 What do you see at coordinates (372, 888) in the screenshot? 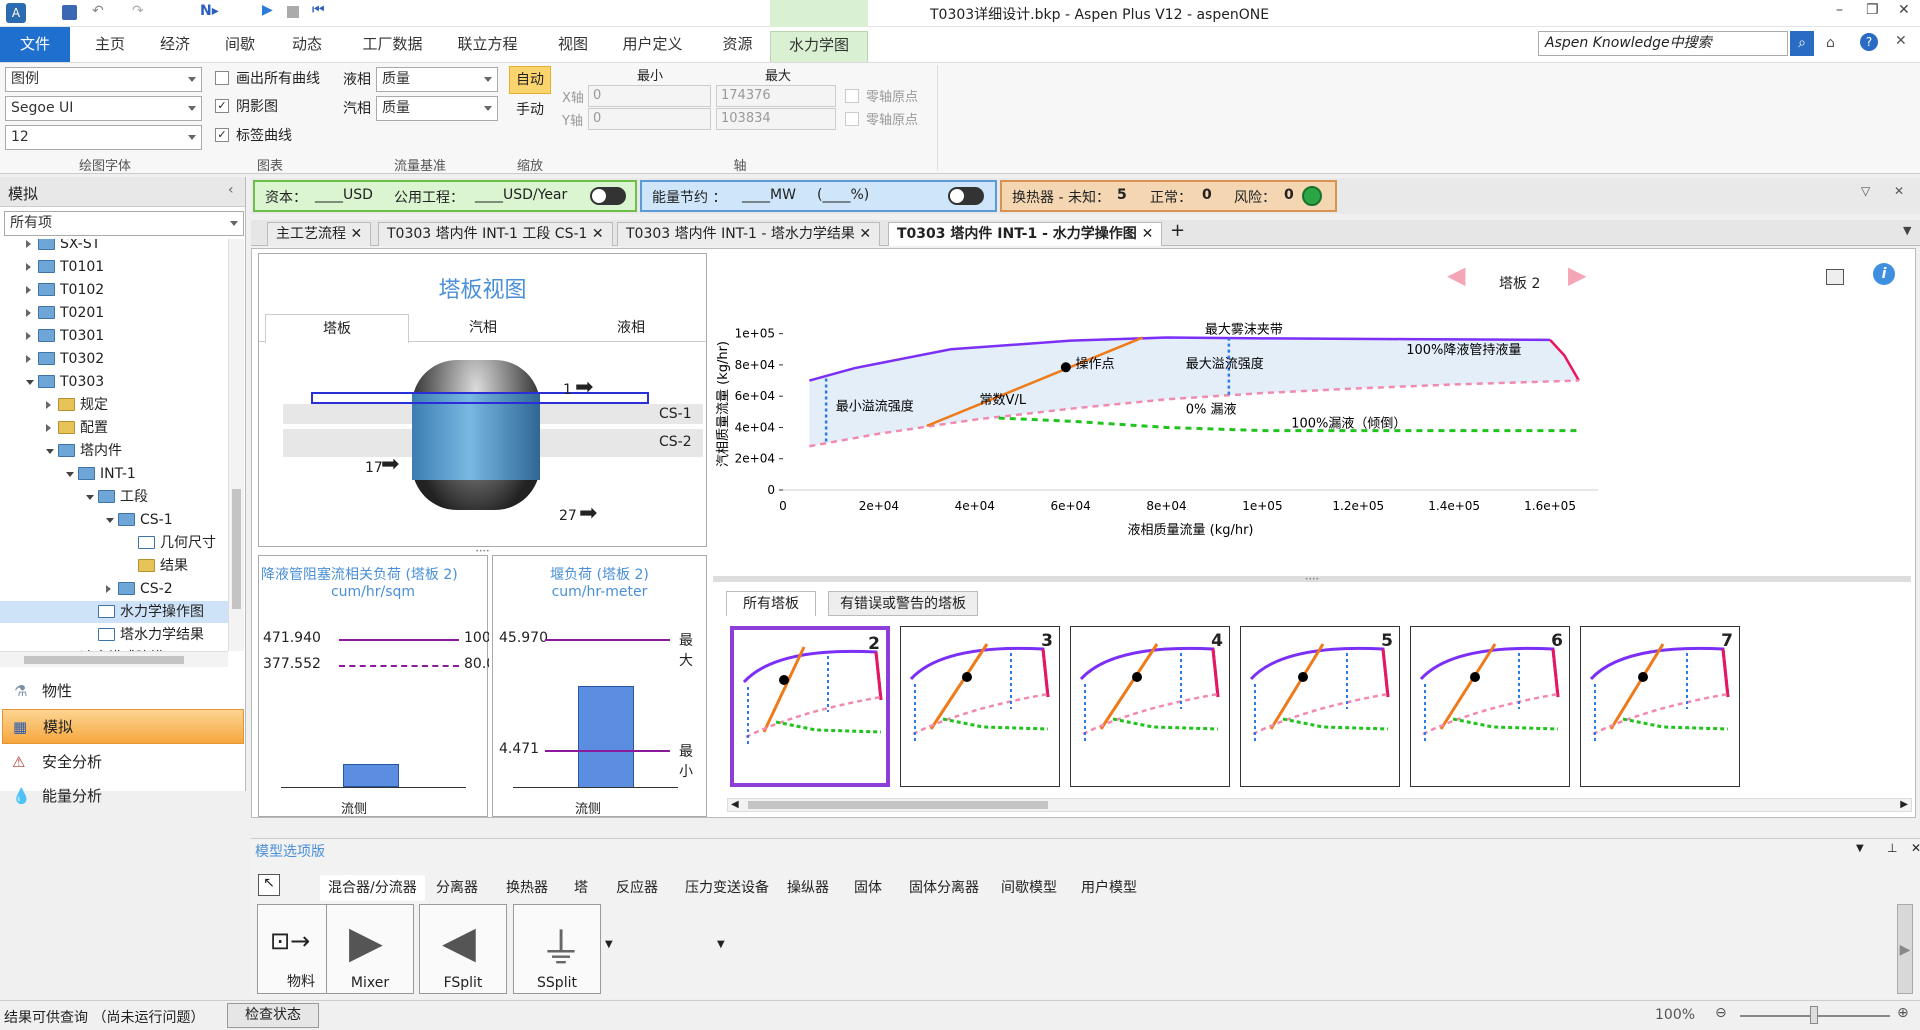
I see `palette-tab: 混合器/分流器` at bounding box center [372, 888].